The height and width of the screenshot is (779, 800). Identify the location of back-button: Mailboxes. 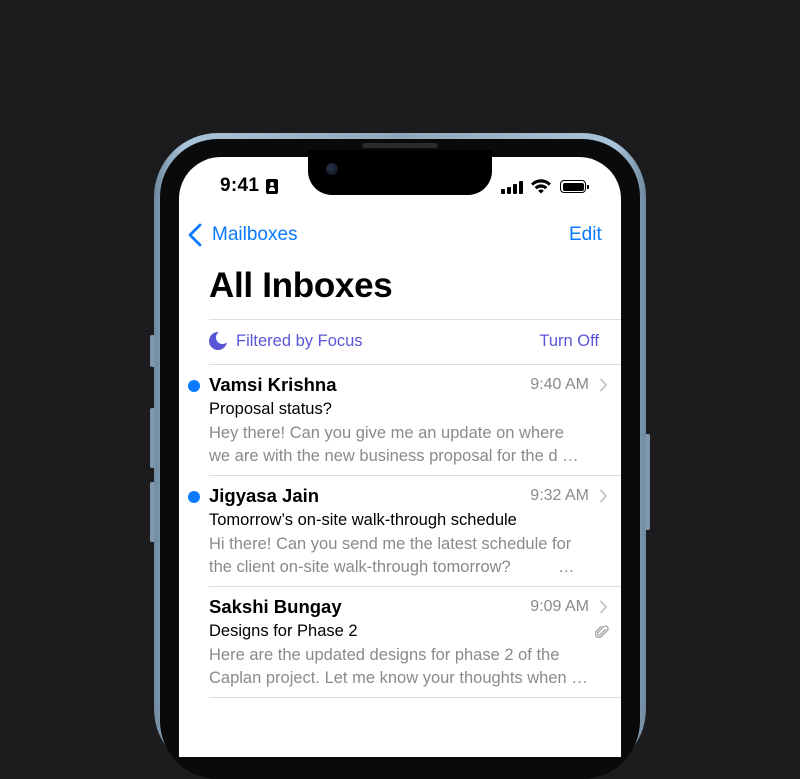
(242, 235).